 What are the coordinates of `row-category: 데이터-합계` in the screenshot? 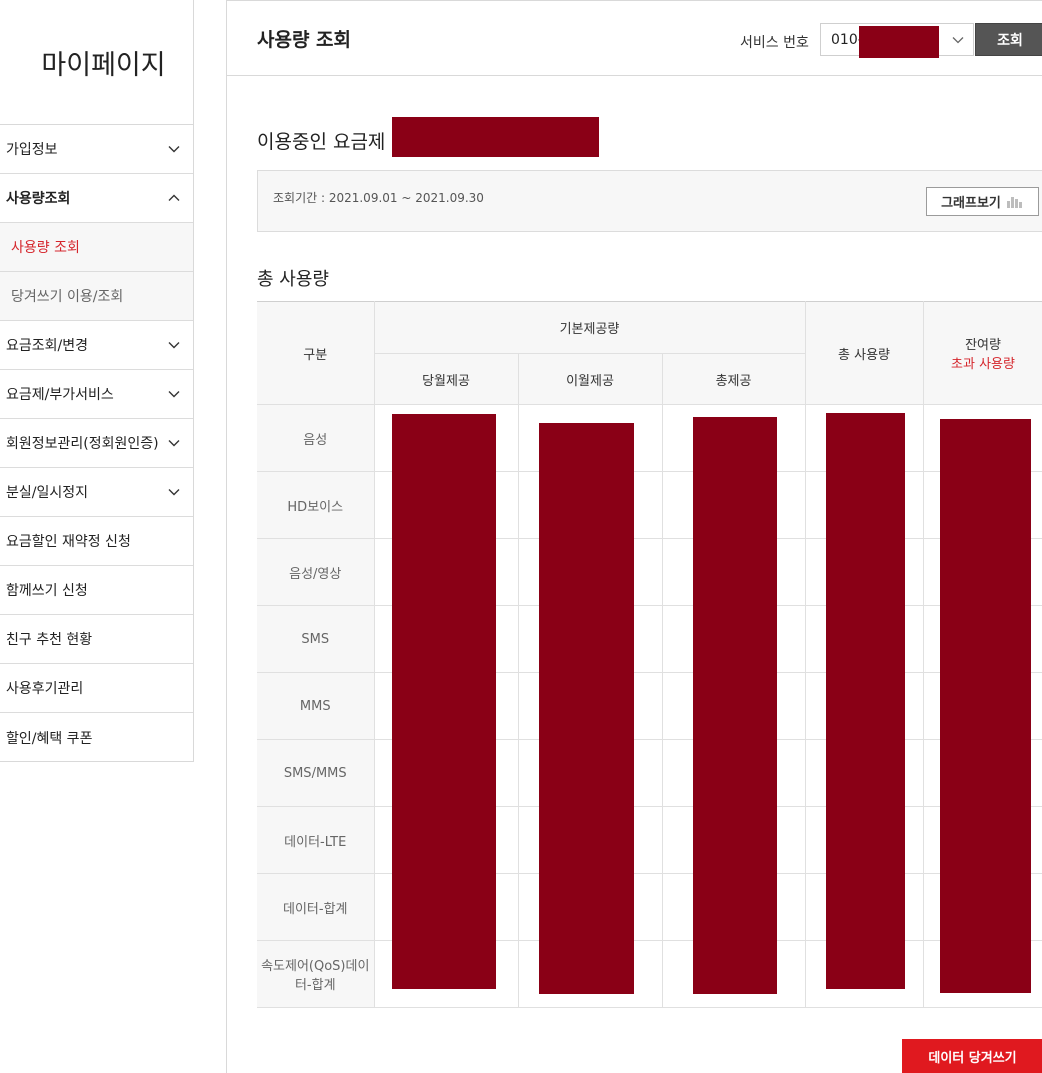 It's located at (316, 907).